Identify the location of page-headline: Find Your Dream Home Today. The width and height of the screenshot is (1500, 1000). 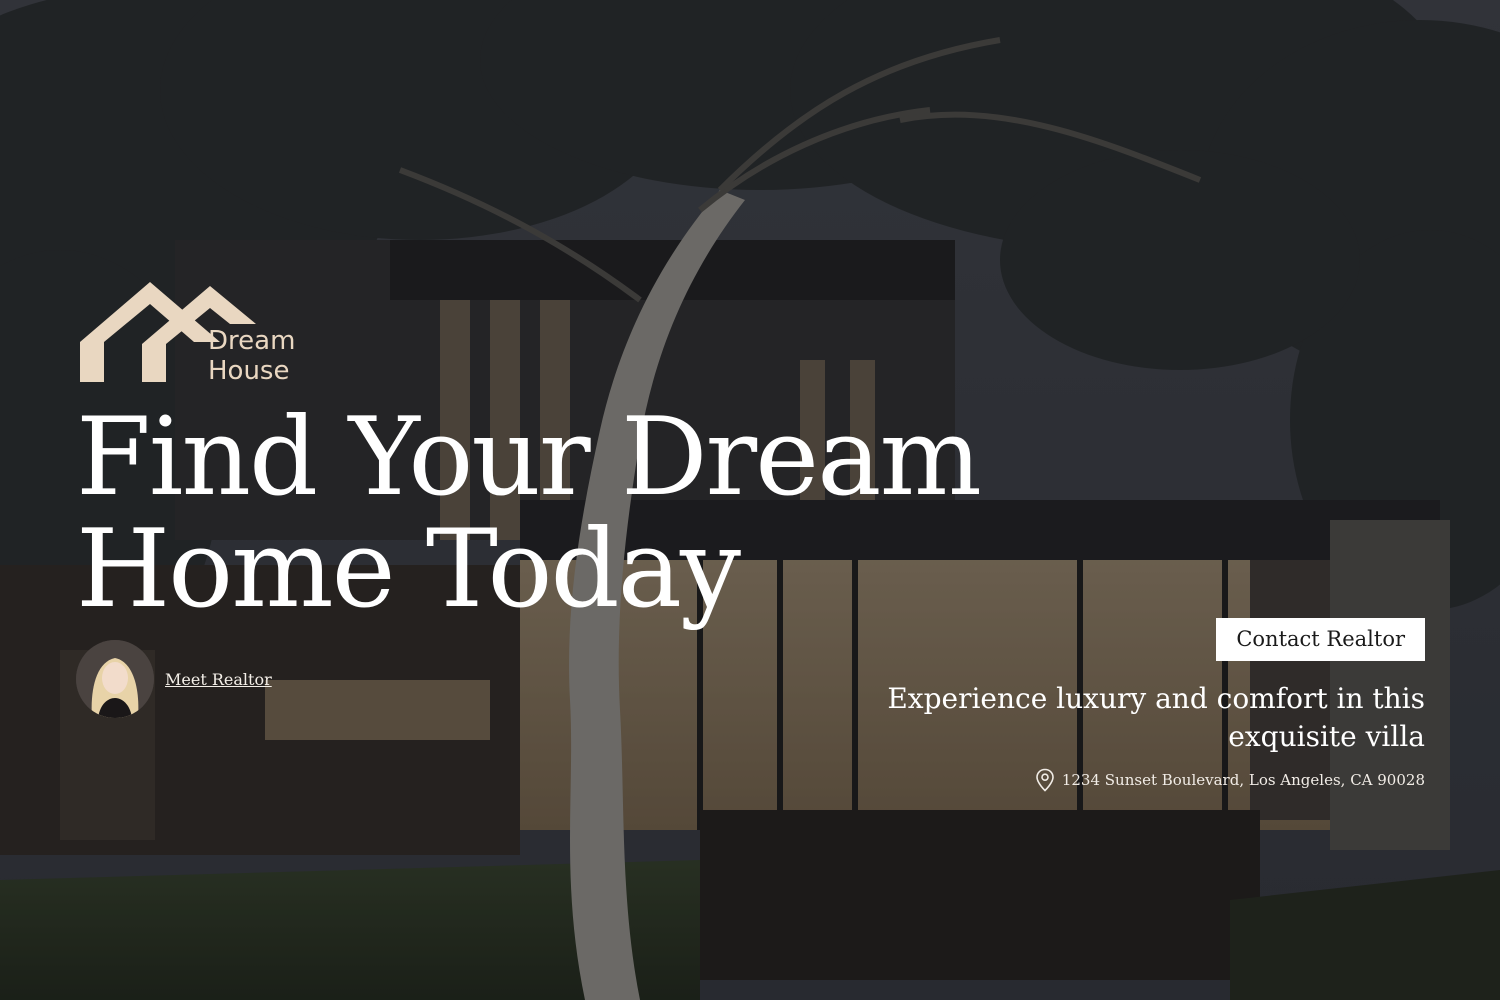
(529, 513).